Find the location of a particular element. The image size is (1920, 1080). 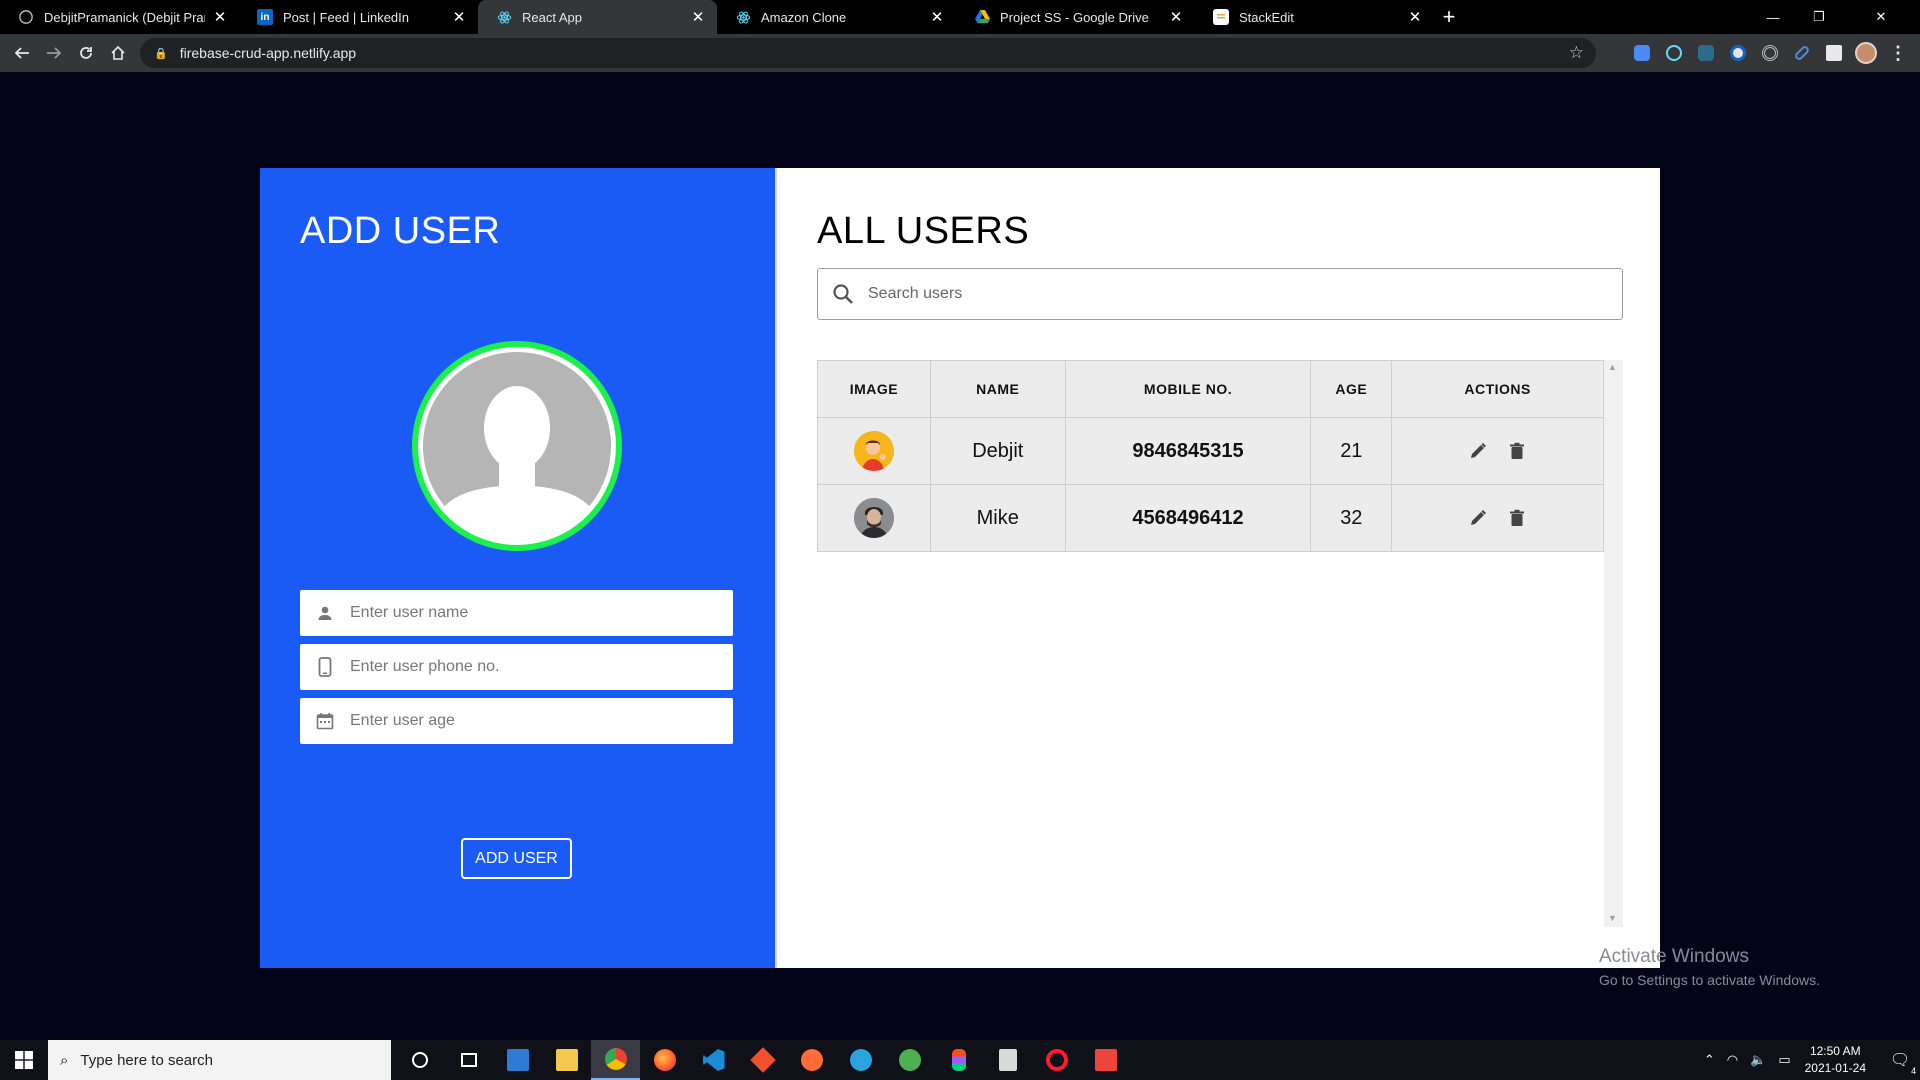

user-mobile-cell: 9846845315 is located at coordinates (1188, 451).